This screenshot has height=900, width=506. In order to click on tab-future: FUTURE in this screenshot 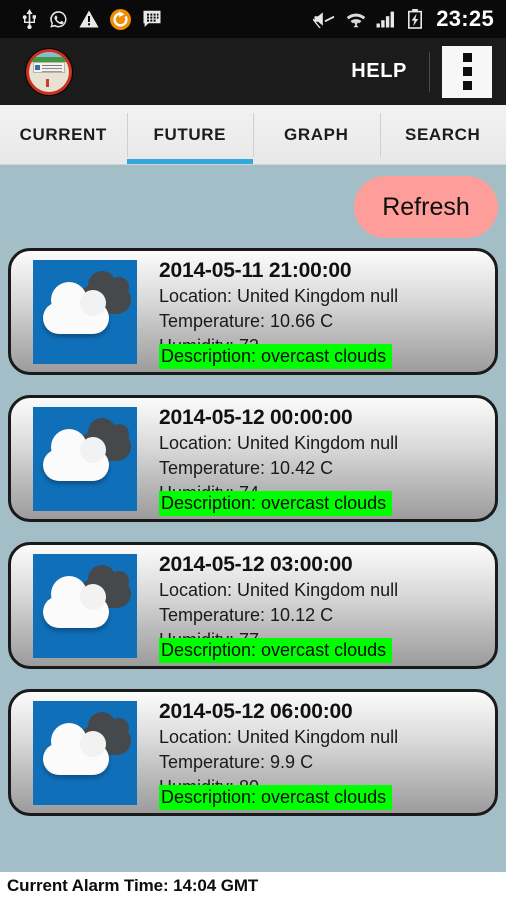, I will do `click(189, 134)`.